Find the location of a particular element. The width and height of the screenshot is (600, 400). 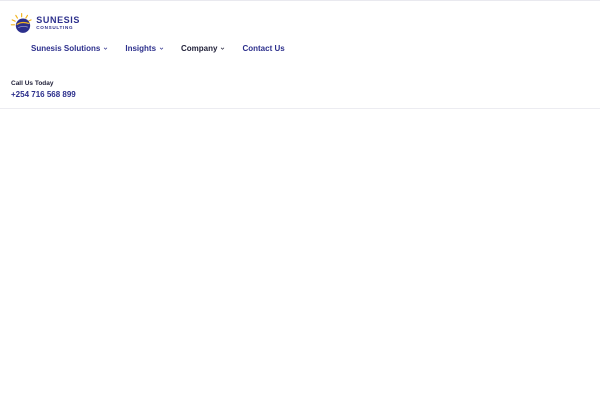

logo-name: SUNESIS is located at coordinates (58, 19).